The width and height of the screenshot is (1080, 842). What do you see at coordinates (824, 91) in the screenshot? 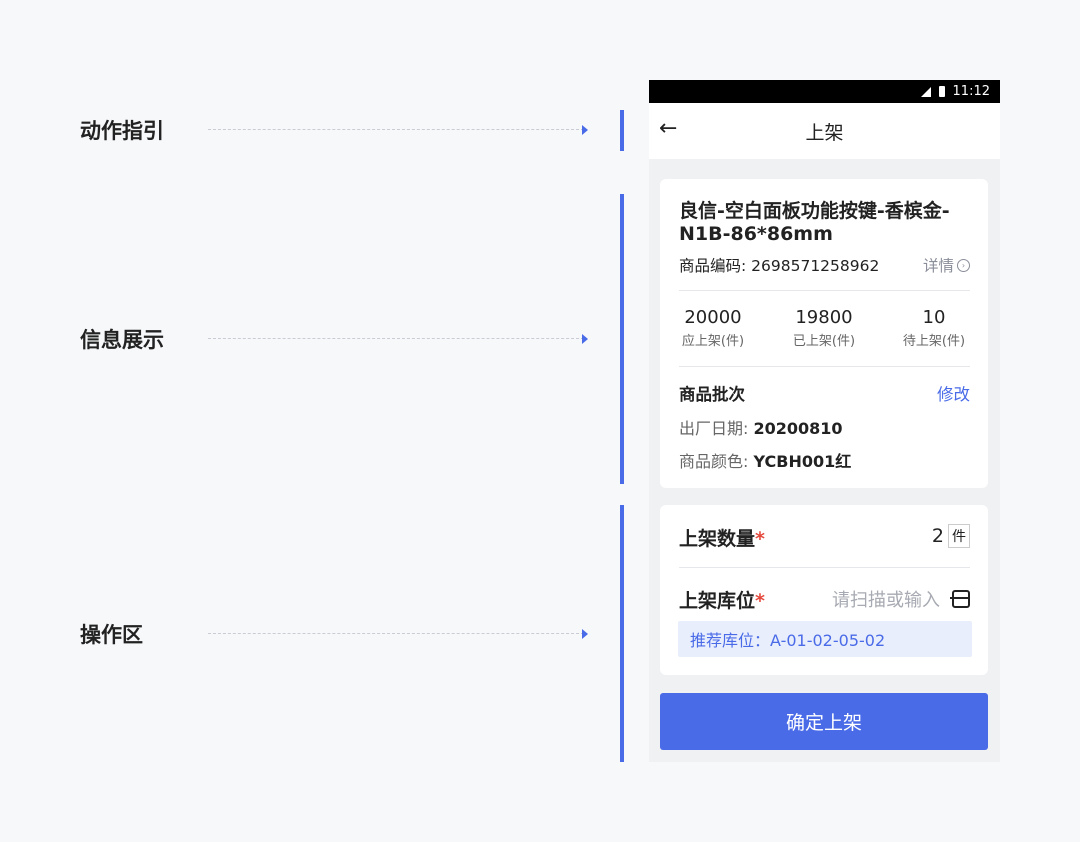
I see `status-bar: 11:12` at bounding box center [824, 91].